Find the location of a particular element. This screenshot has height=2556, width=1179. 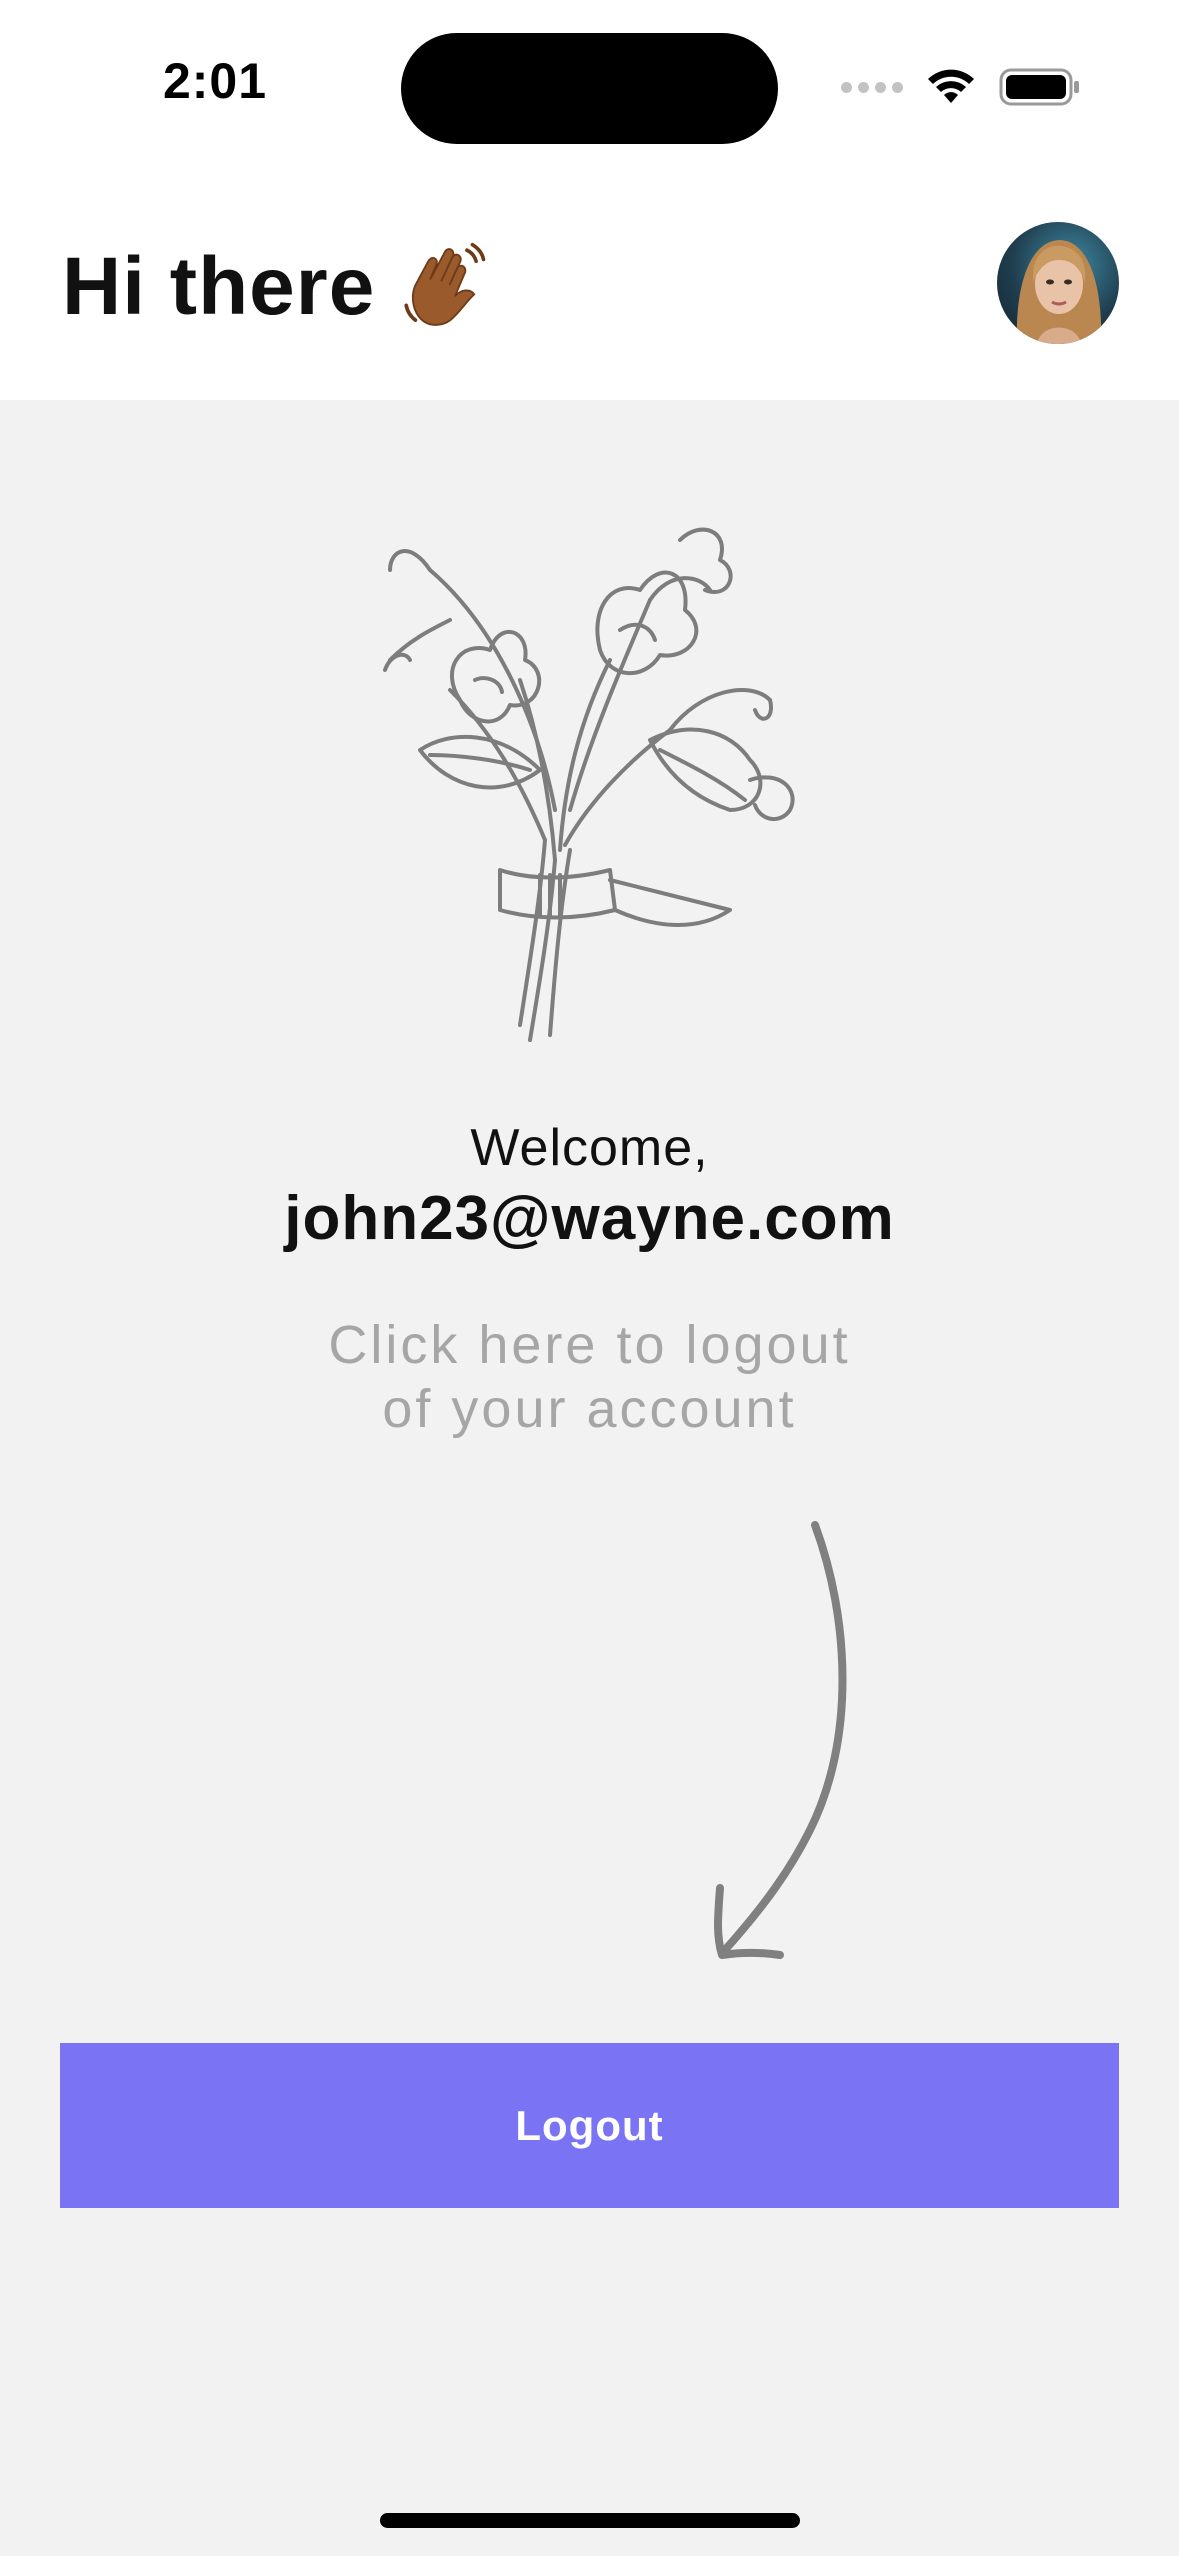

greeting-text: Hi there is located at coordinates (219, 286).